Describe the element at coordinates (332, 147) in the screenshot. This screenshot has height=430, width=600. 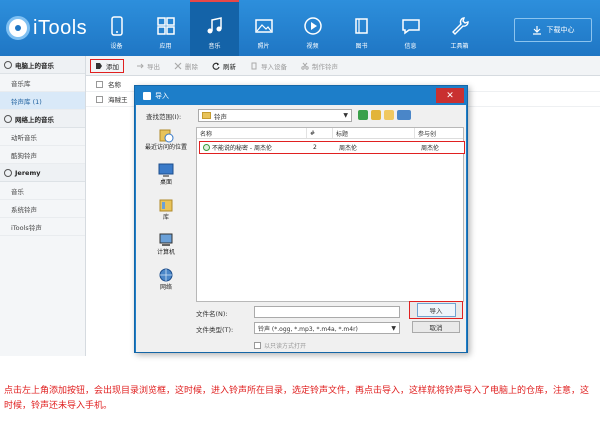
I see `file-row: 不能说的秘密 - 周杰伦 2 周杰伦 周杰伦` at that location.